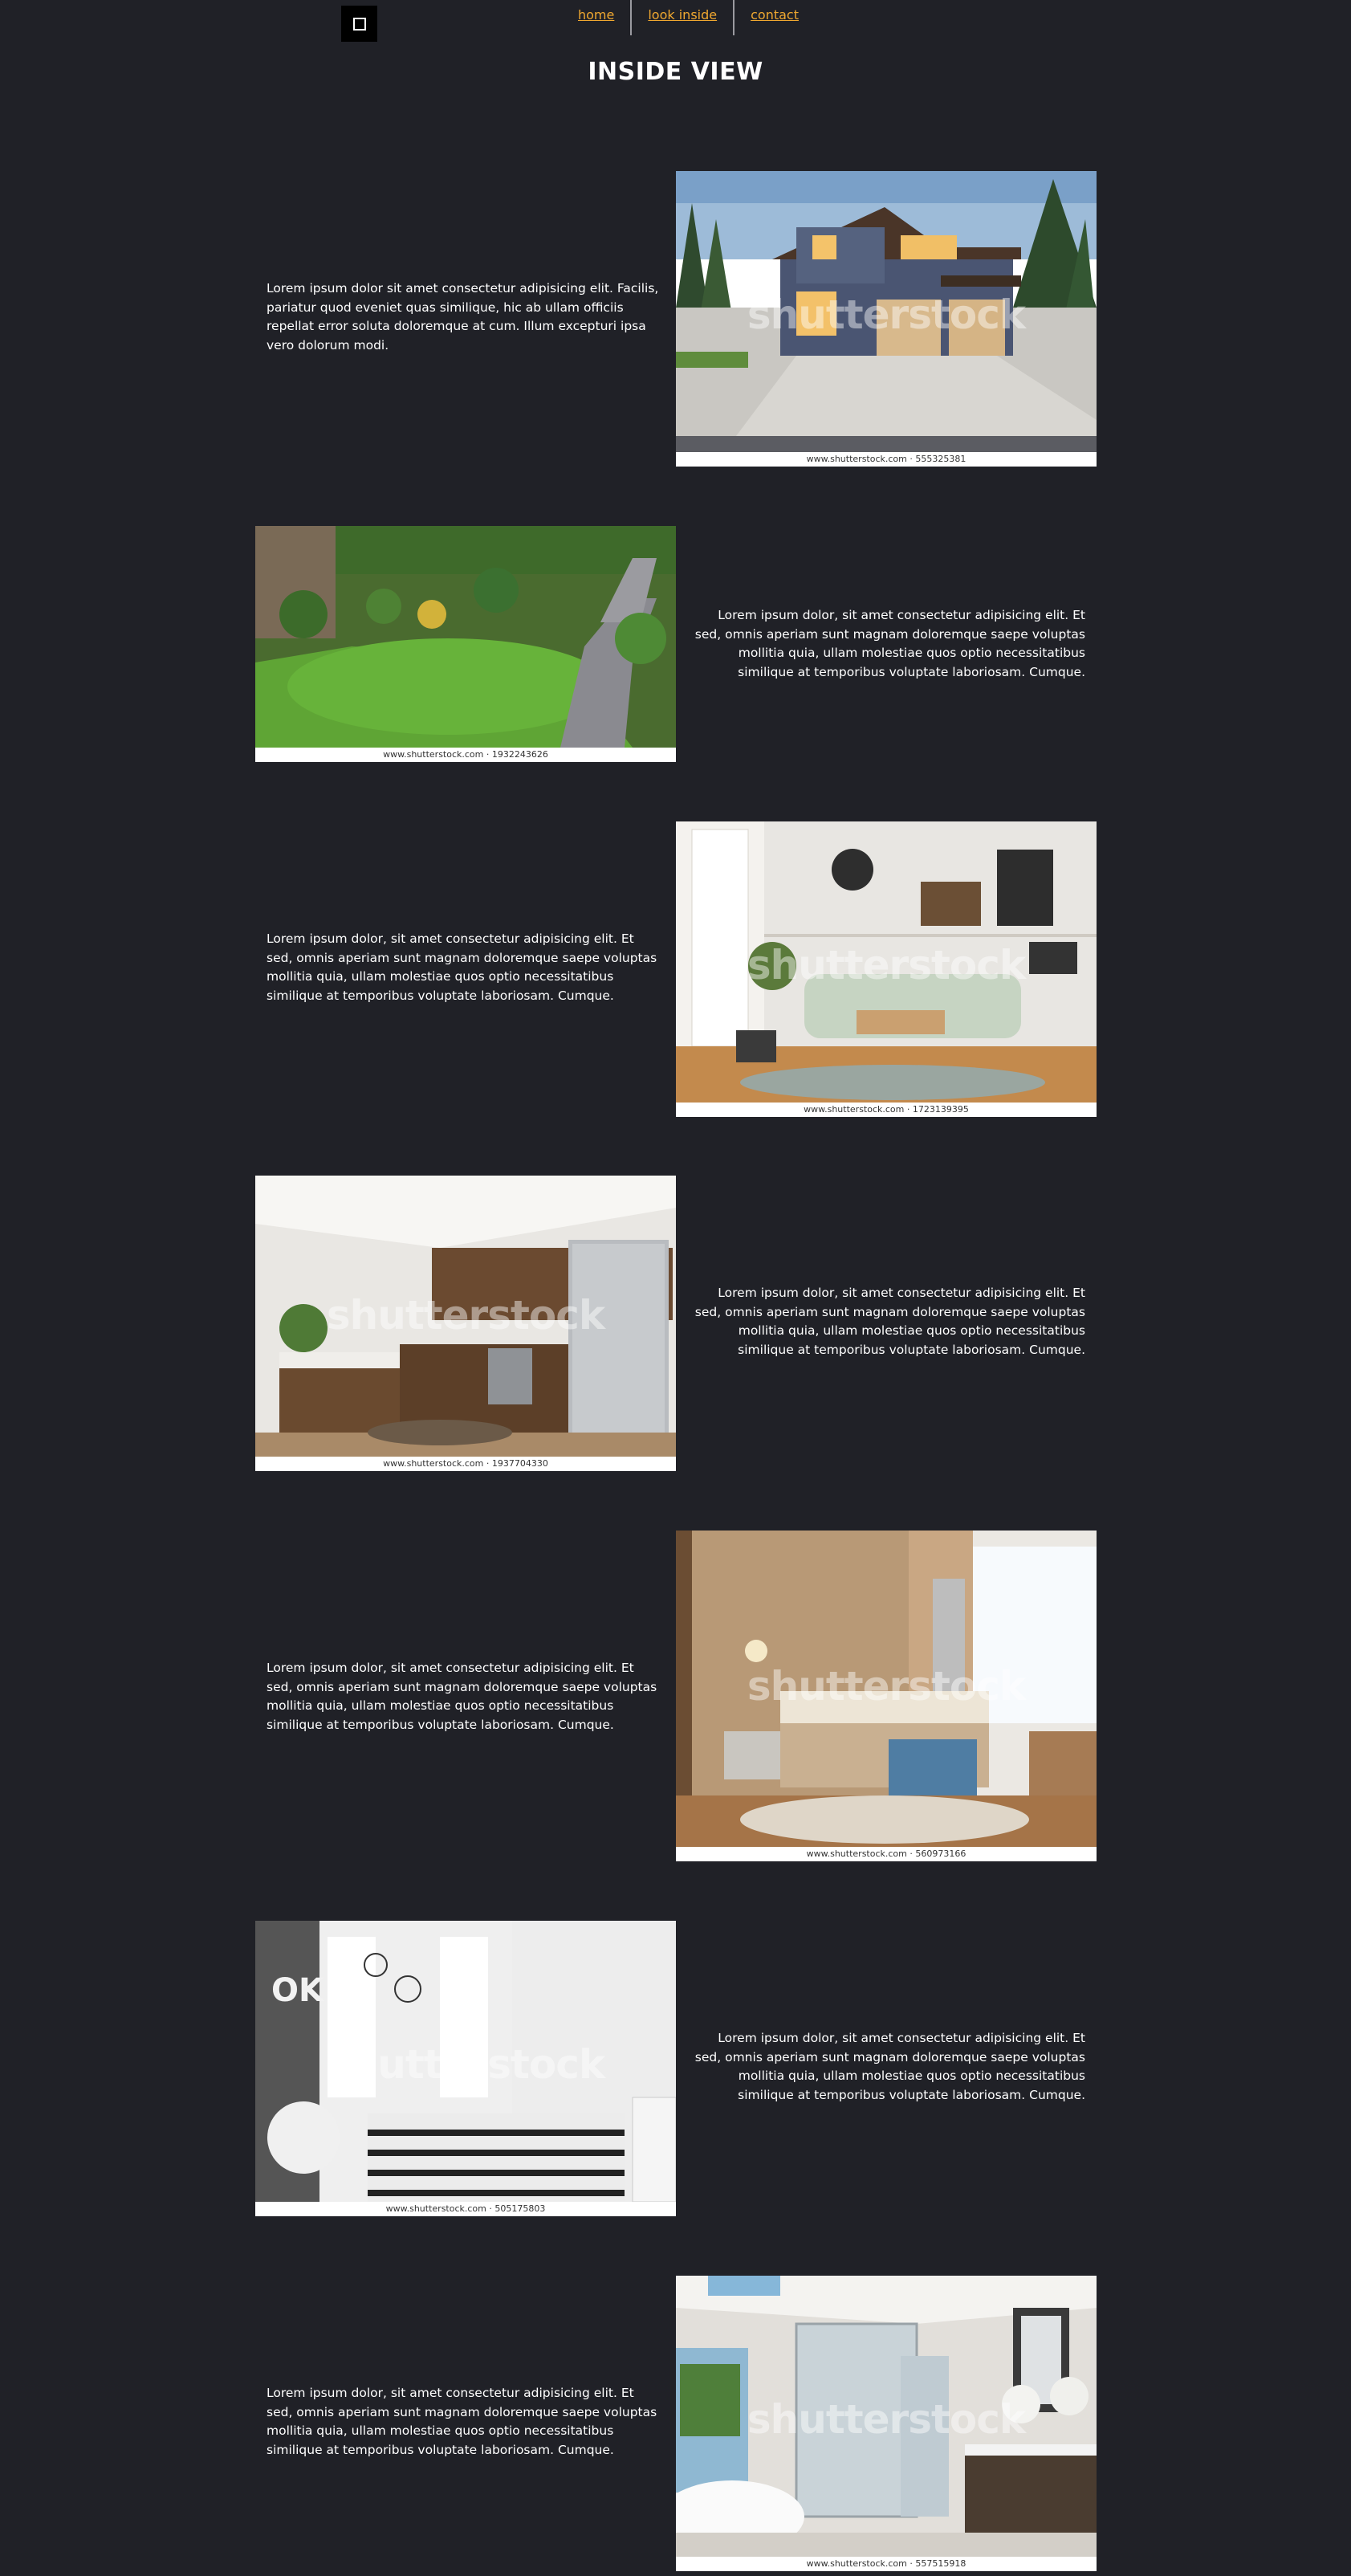 The width and height of the screenshot is (1351, 2576). Describe the element at coordinates (298, 1991) in the screenshot. I see `svg-text: OK` at that location.